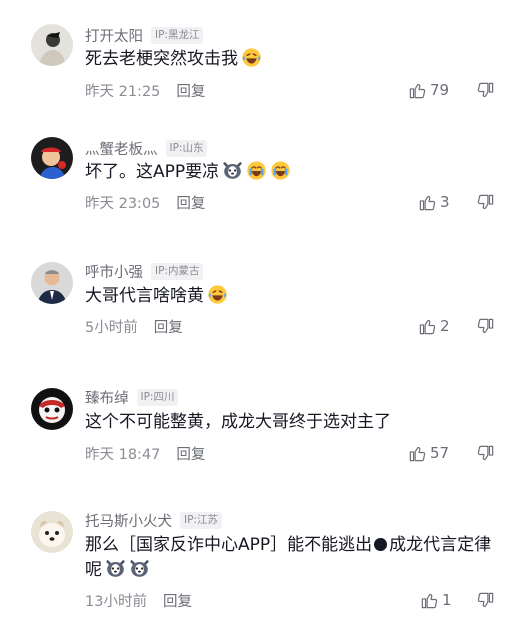 The height and width of the screenshot is (626, 526). What do you see at coordinates (447, 600) in the screenshot?
I see `like-count: 1` at bounding box center [447, 600].